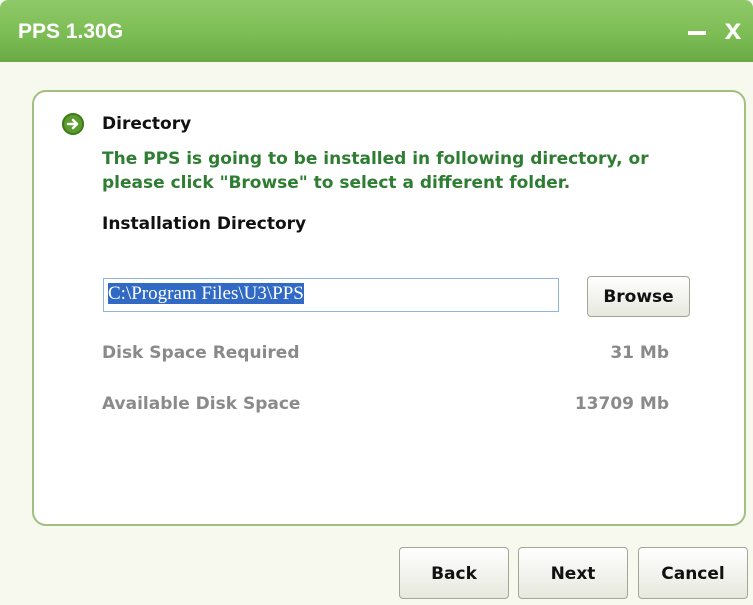  Describe the element at coordinates (733, 30) in the screenshot. I see `close-icon: x` at that location.